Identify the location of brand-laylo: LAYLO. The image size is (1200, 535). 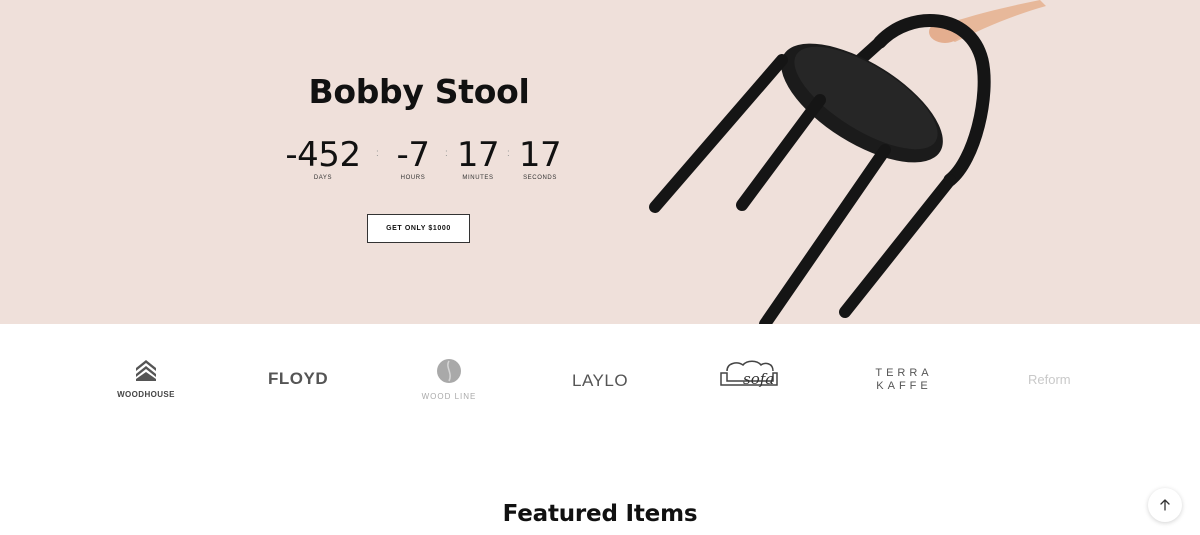
(600, 381).